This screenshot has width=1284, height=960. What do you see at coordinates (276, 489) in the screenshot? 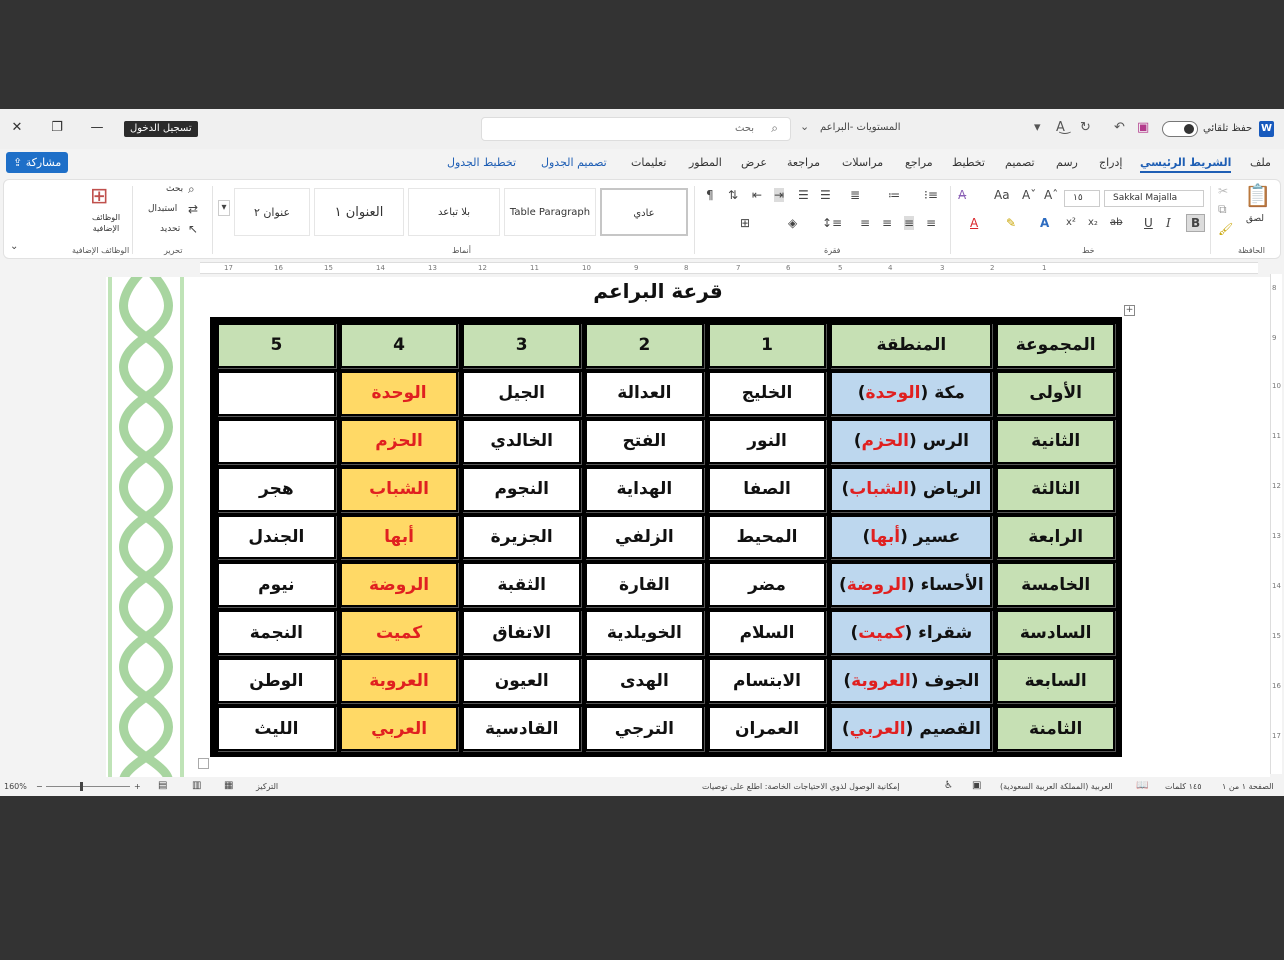
I see `team-cell: هجر` at bounding box center [276, 489].